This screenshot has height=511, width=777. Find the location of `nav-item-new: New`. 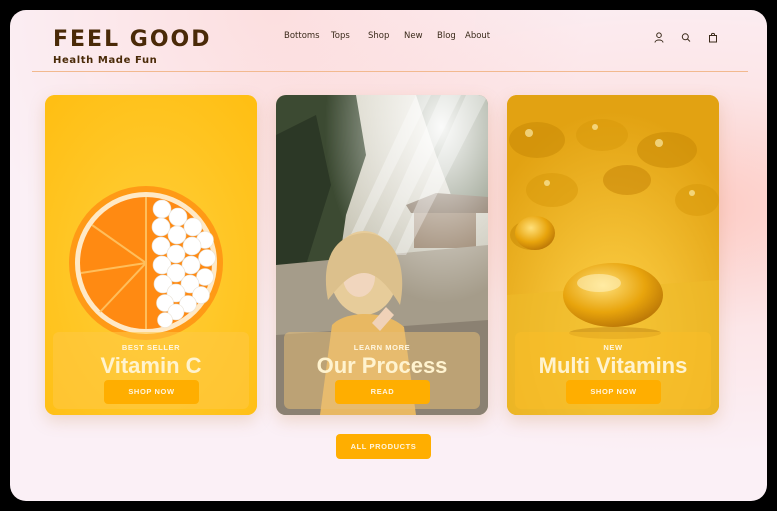

nav-item-new: New is located at coordinates (420, 36).